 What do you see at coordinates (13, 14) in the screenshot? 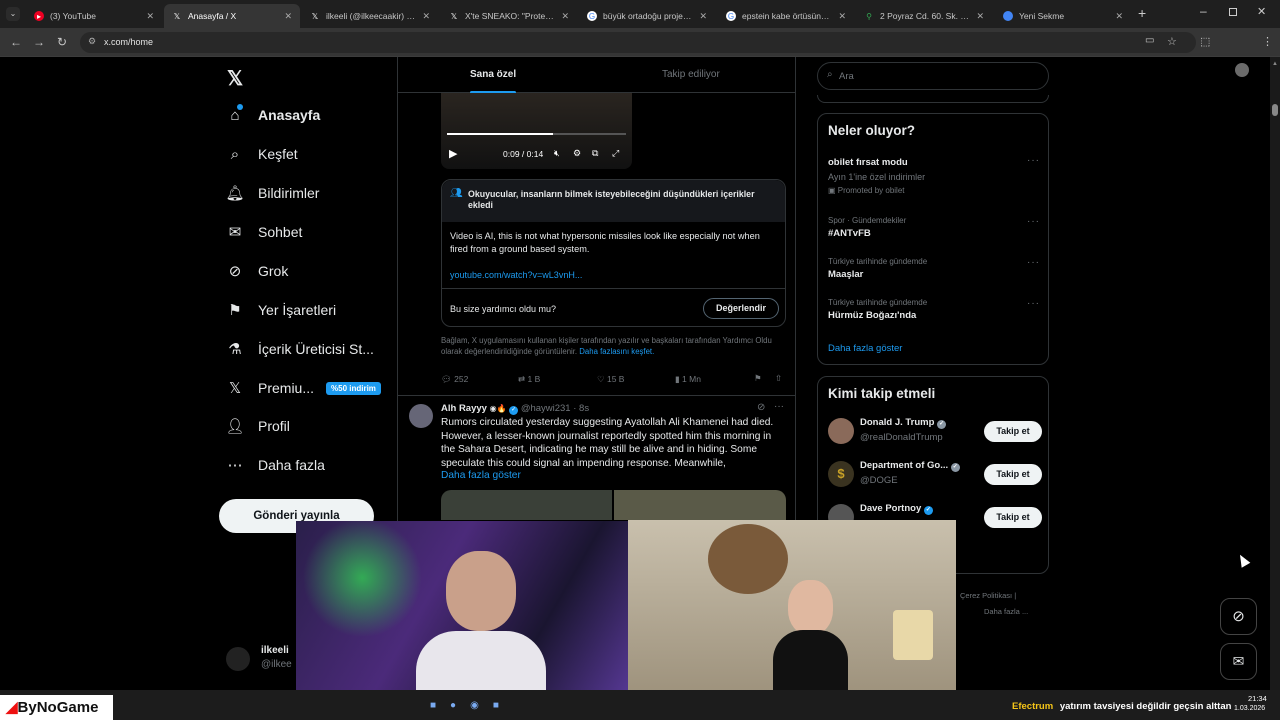
I see `tab-search-button: ⌄` at bounding box center [13, 14].